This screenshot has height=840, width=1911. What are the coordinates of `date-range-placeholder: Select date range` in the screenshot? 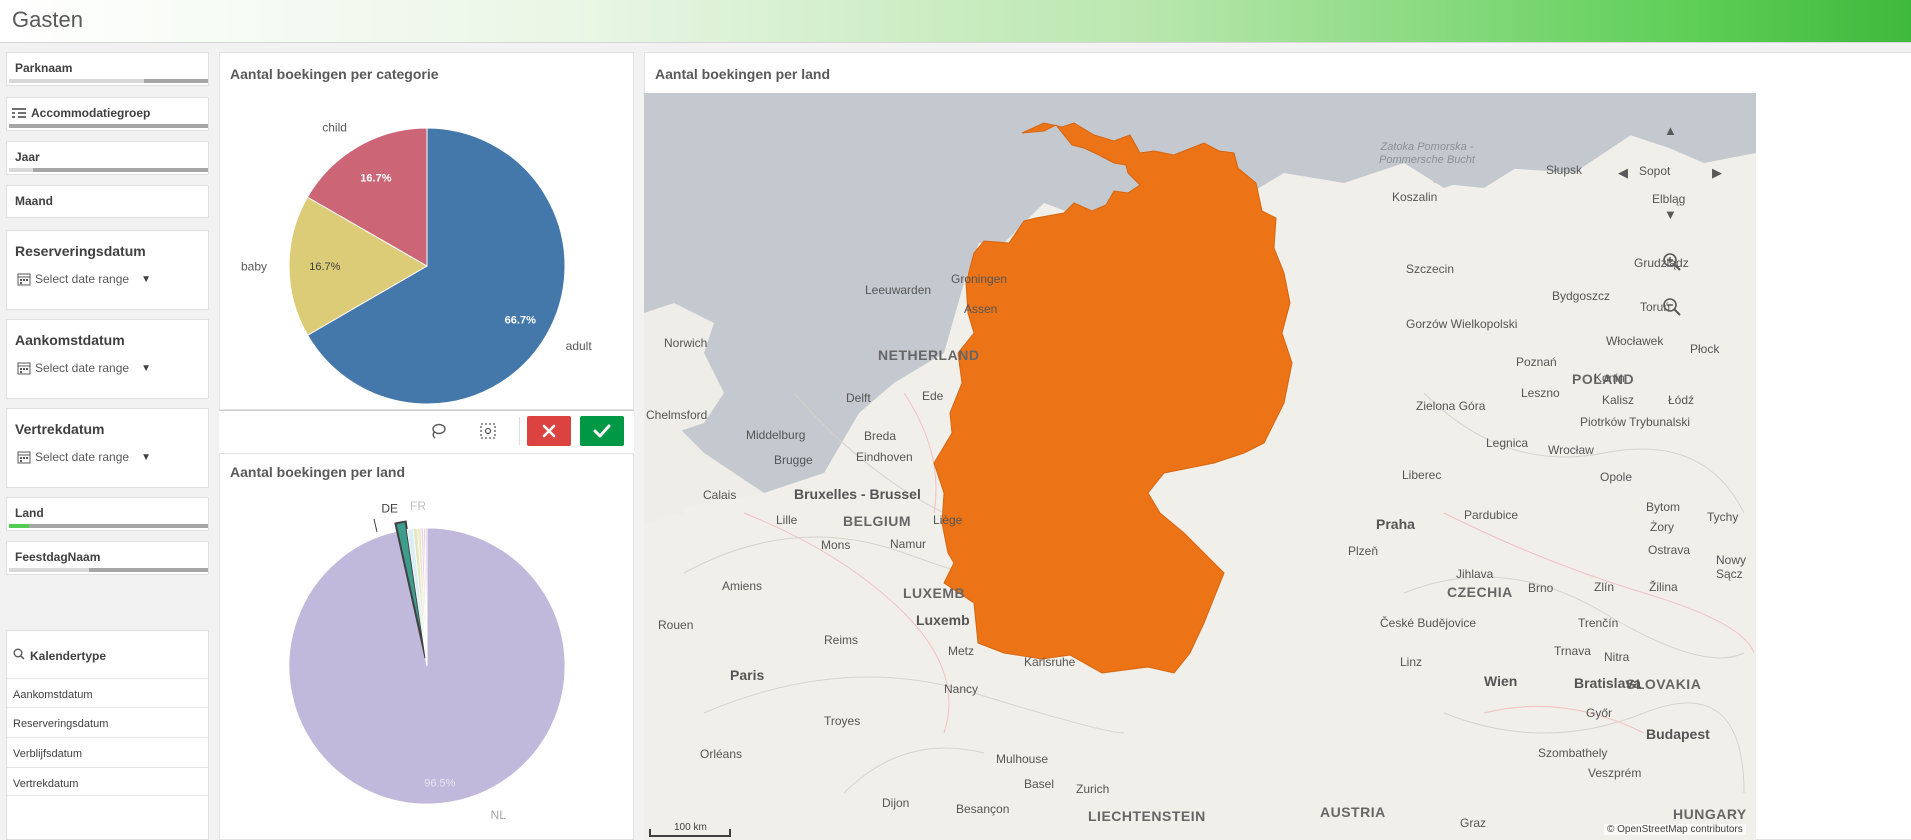 It's located at (82, 368).